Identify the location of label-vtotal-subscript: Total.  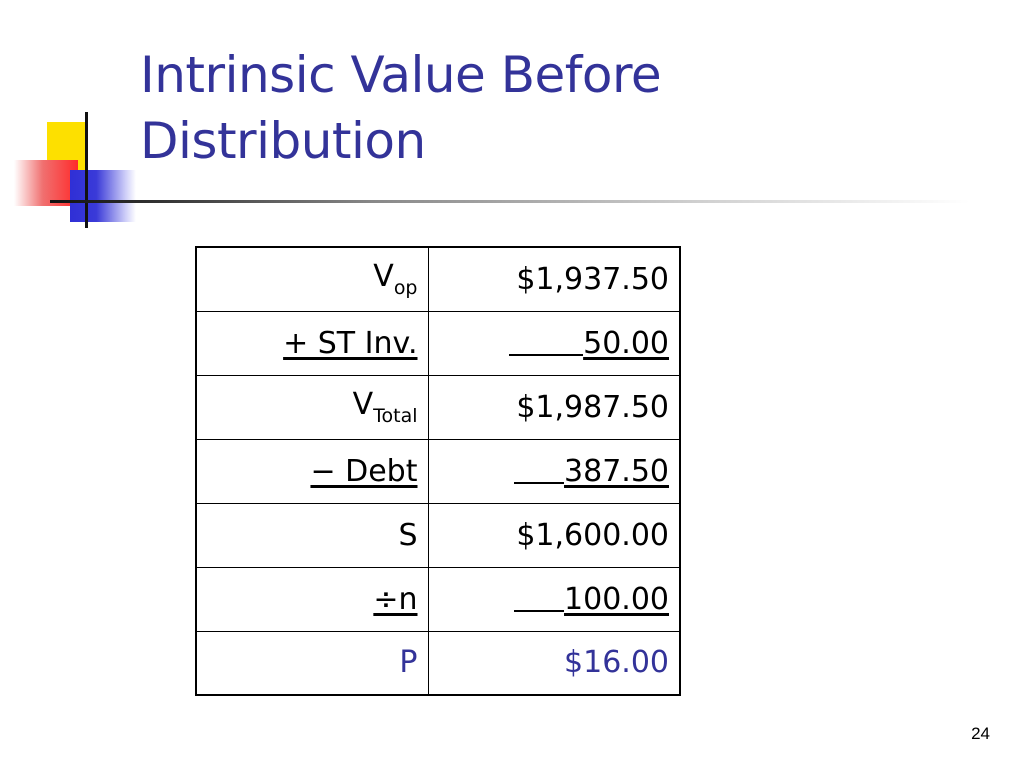
(395, 416).